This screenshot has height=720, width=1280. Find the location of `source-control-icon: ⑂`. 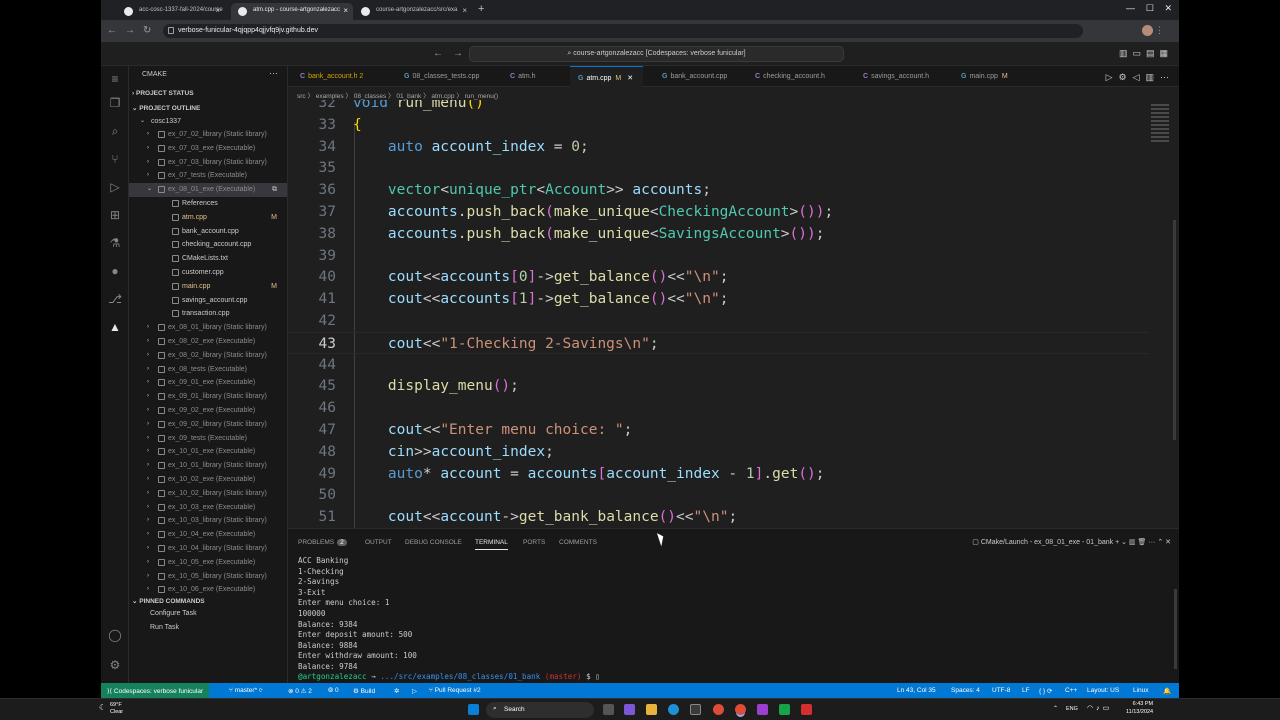

source-control-icon: ⑂ is located at coordinates (115, 159).